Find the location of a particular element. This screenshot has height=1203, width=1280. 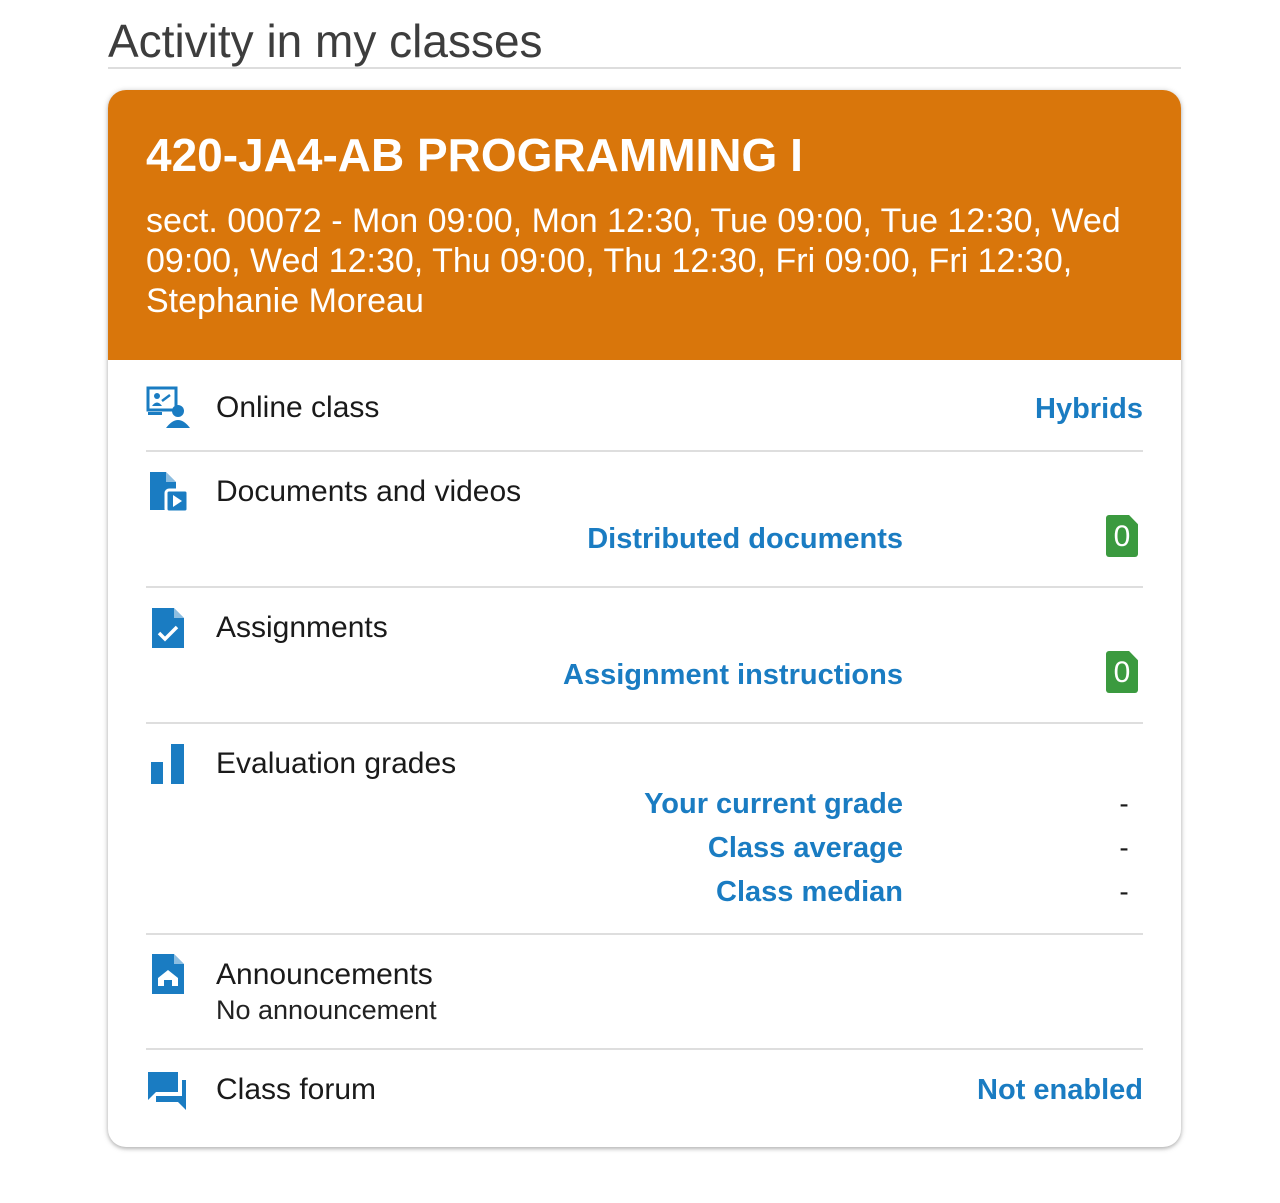

assignment-instructions-count-badge: 0 is located at coordinates (1122, 672).